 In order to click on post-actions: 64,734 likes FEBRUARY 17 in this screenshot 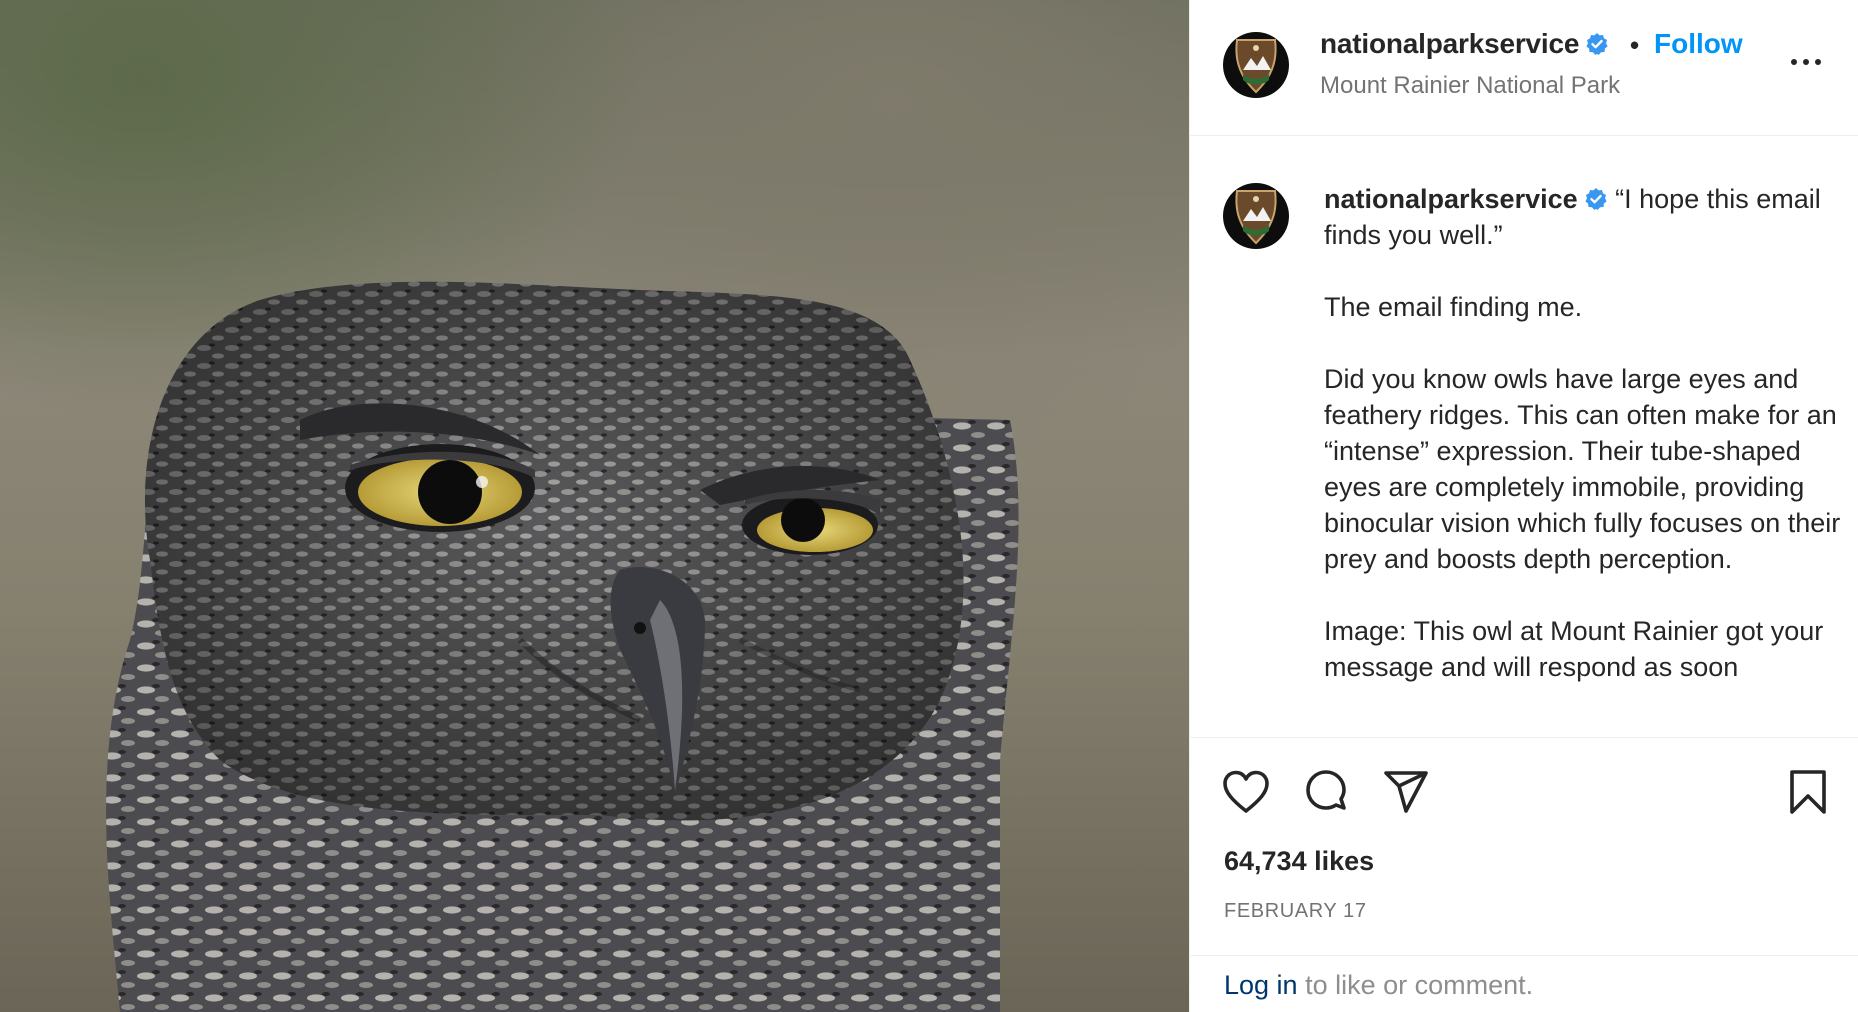, I will do `click(1524, 846)`.